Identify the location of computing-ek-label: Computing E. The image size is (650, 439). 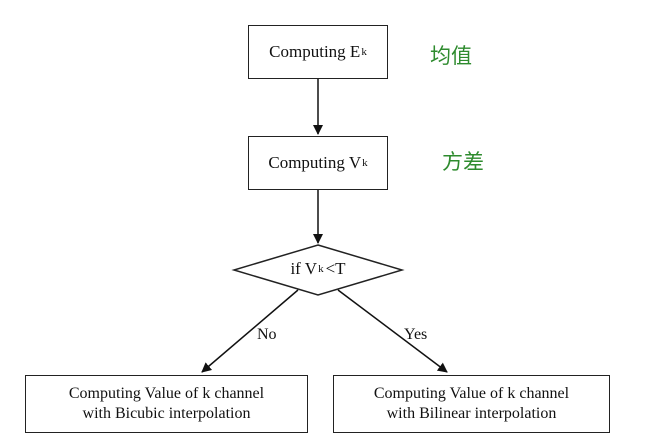
(315, 51).